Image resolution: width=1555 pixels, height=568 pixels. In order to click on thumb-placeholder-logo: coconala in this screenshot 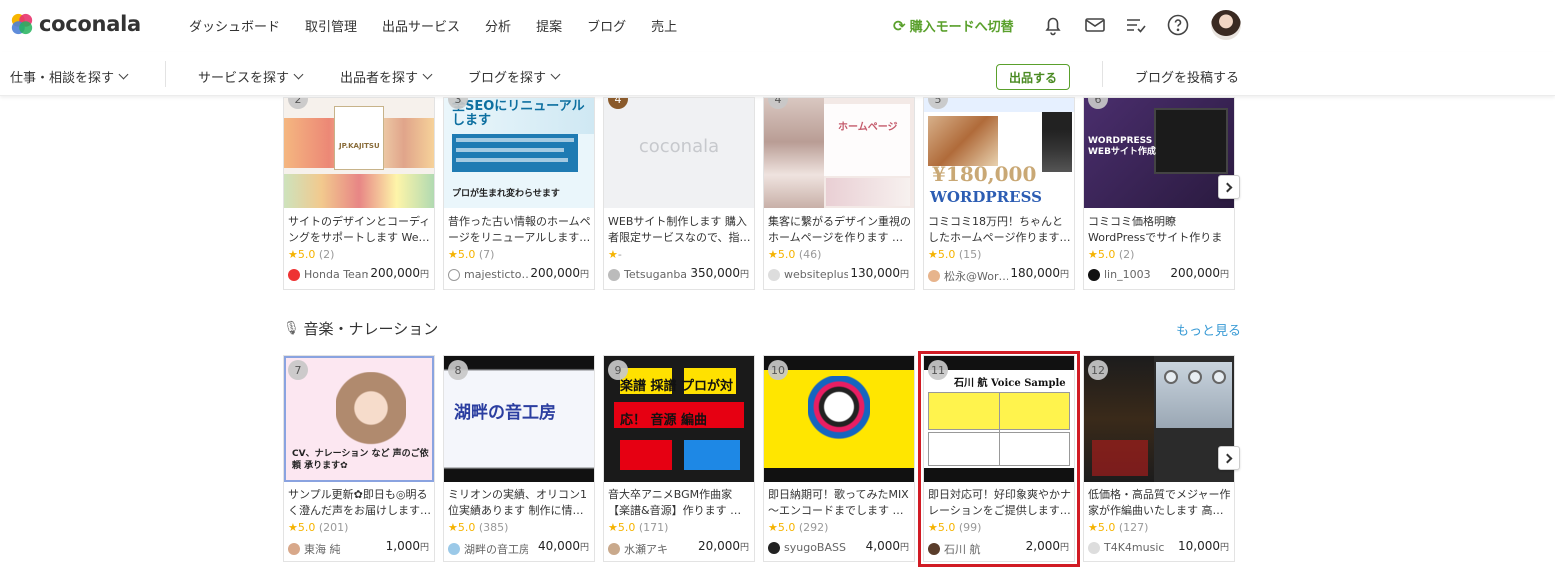, I will do `click(679, 146)`.